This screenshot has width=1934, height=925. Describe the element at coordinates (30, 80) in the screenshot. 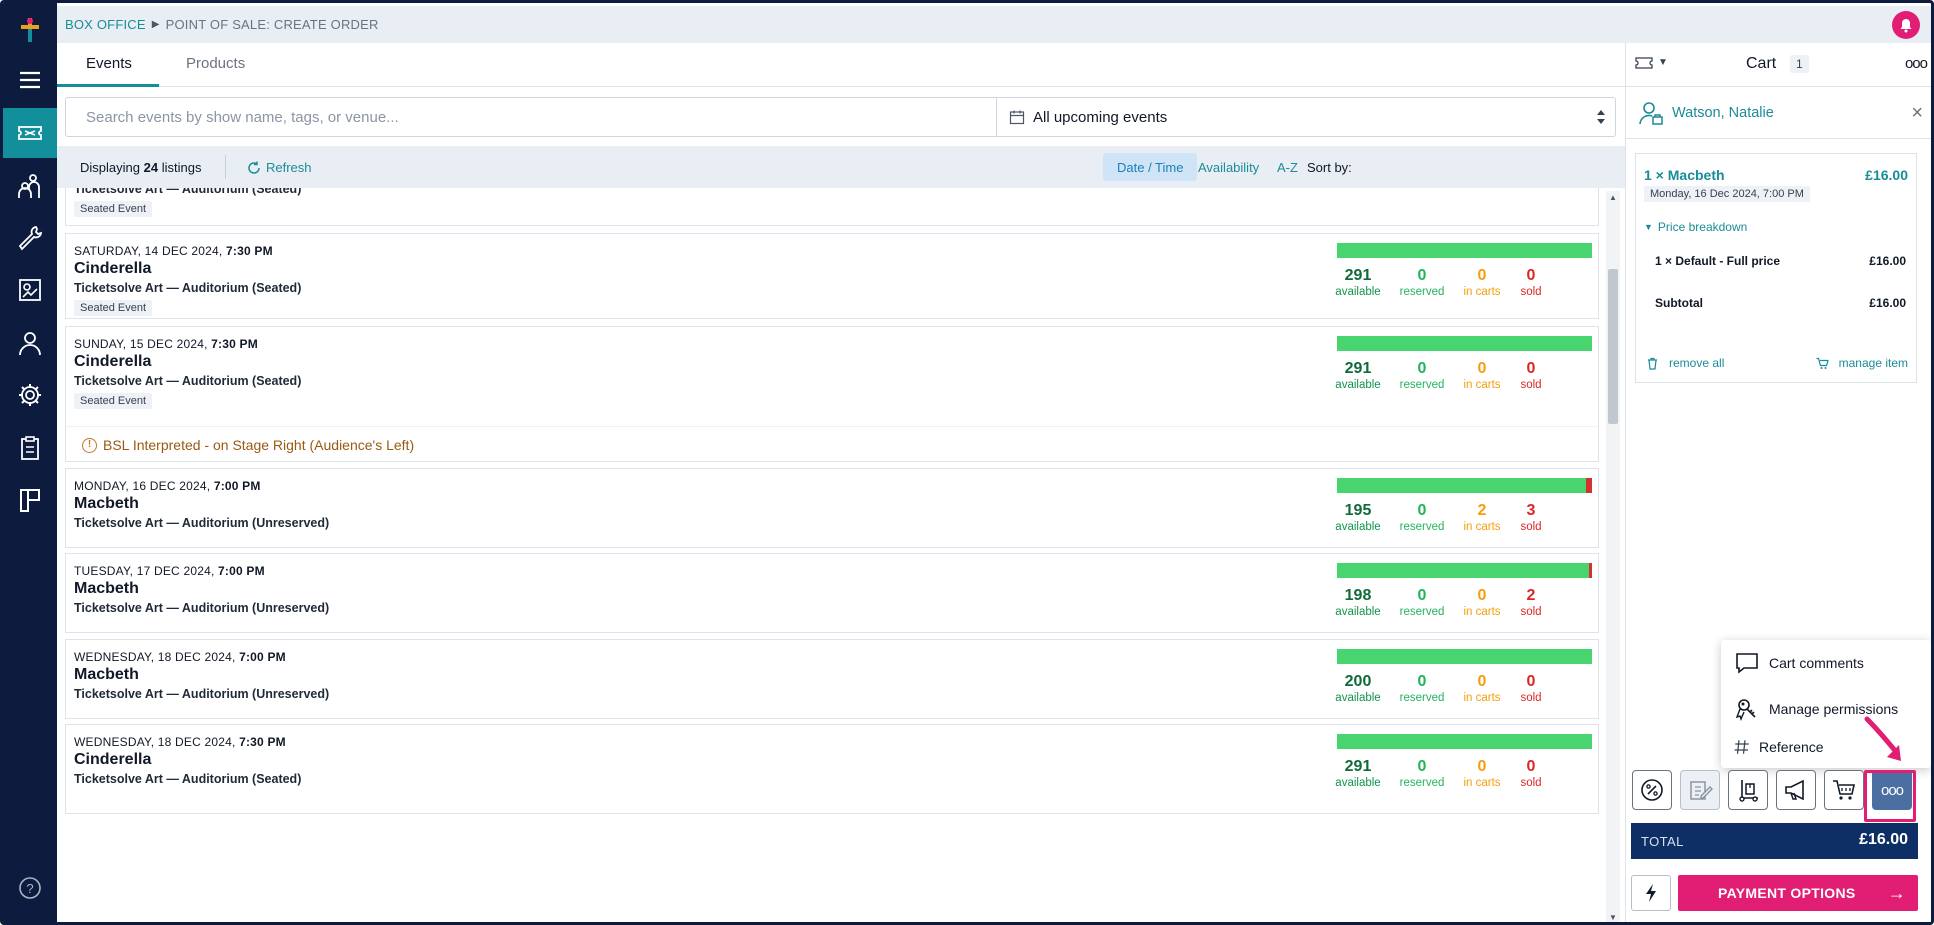

I see `menu-icon` at that location.